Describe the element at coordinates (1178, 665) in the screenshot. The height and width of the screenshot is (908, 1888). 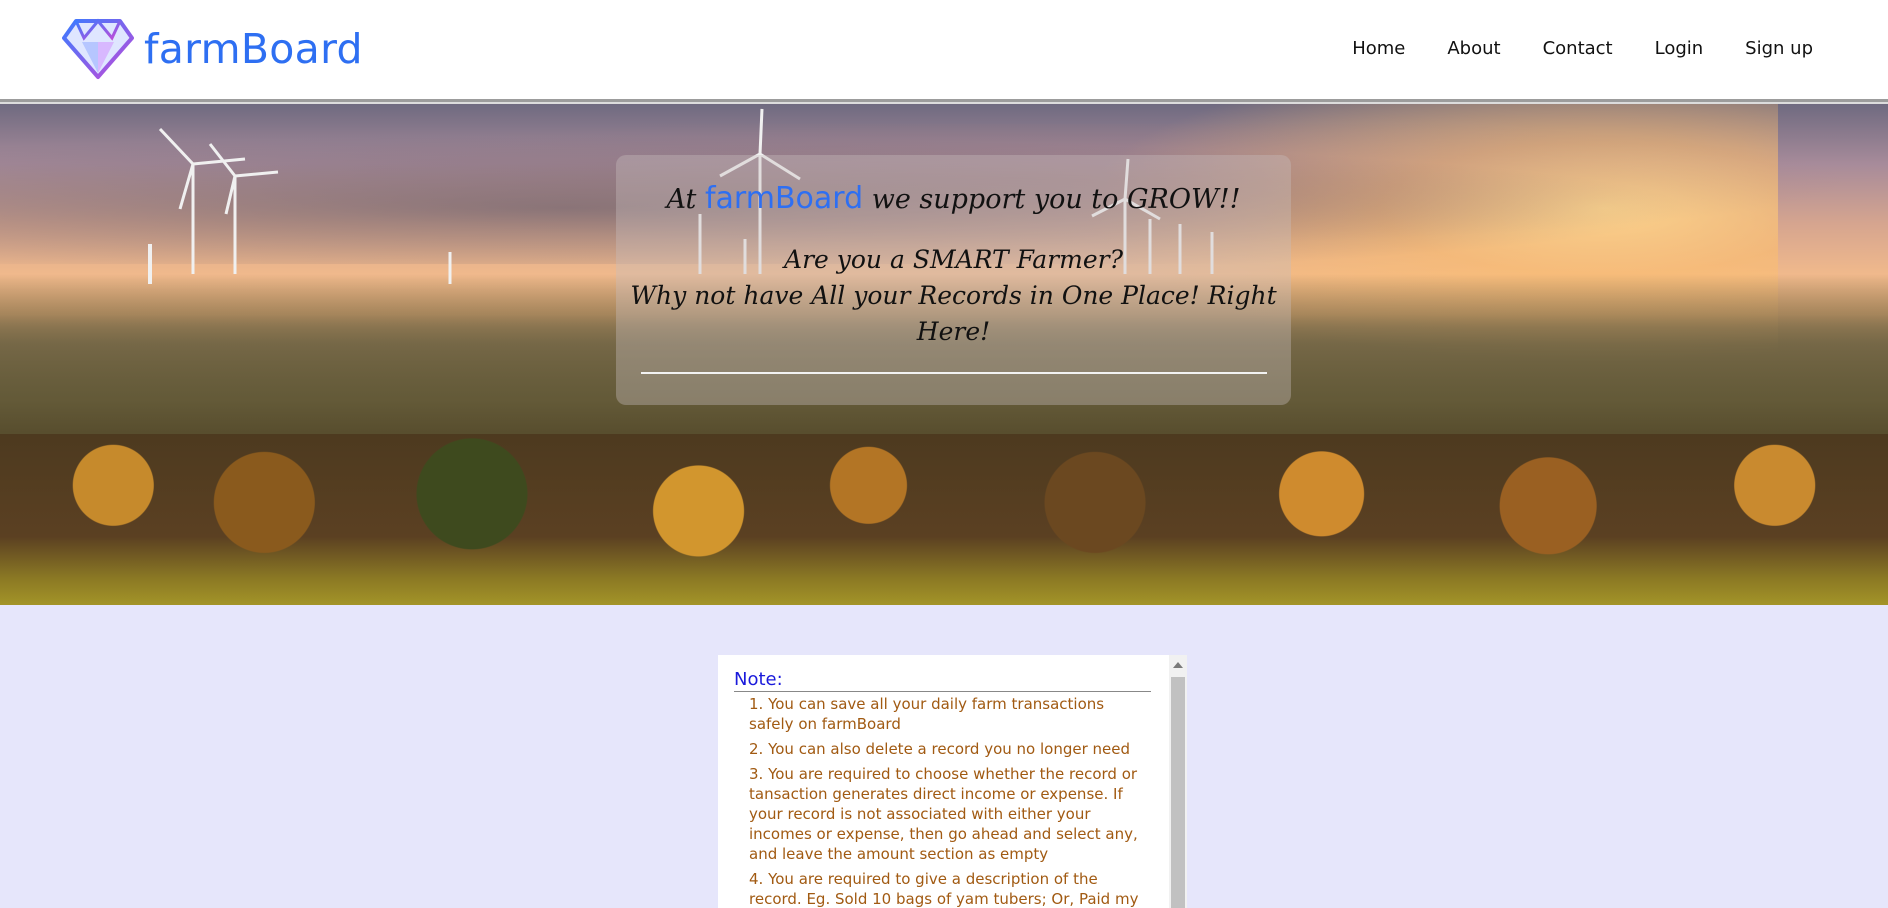
I see `scroll-up-arrow-icon` at that location.